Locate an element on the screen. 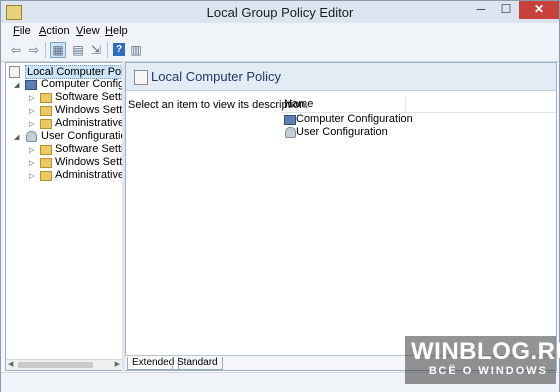  menu-view: View is located at coordinates (88, 31).